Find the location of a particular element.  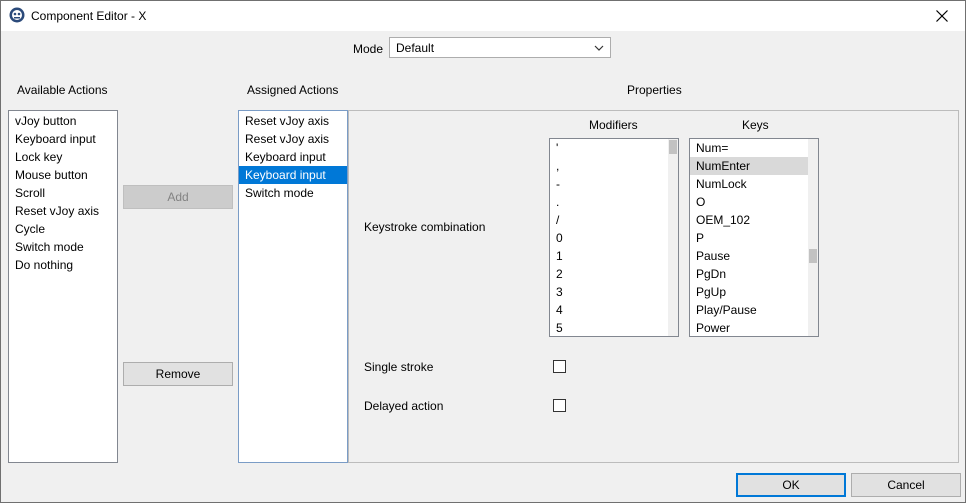

list-item: Num= is located at coordinates (754, 148).